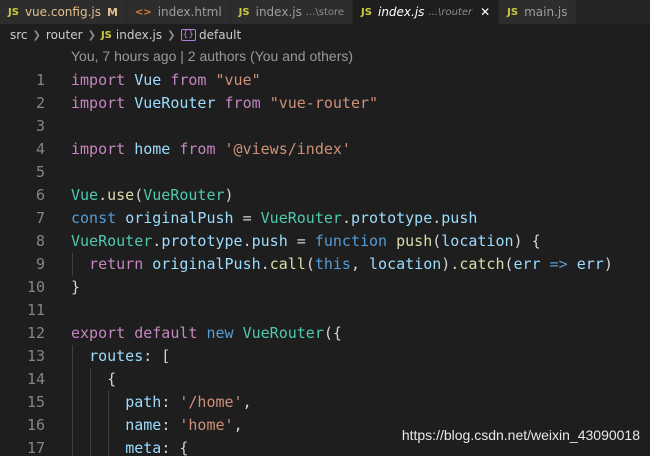 This screenshot has height=456, width=650. What do you see at coordinates (76, 287) in the screenshot?
I see `code-text: }` at bounding box center [76, 287].